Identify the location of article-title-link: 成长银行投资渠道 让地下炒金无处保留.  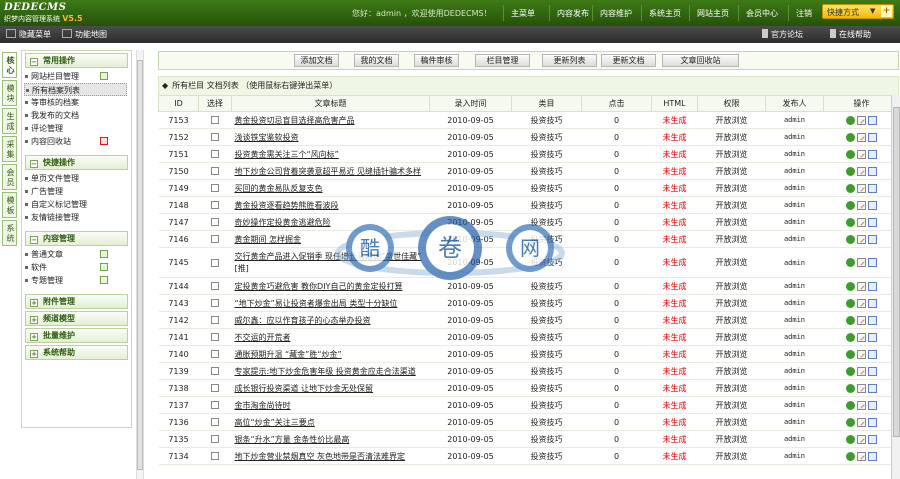
(304, 388).